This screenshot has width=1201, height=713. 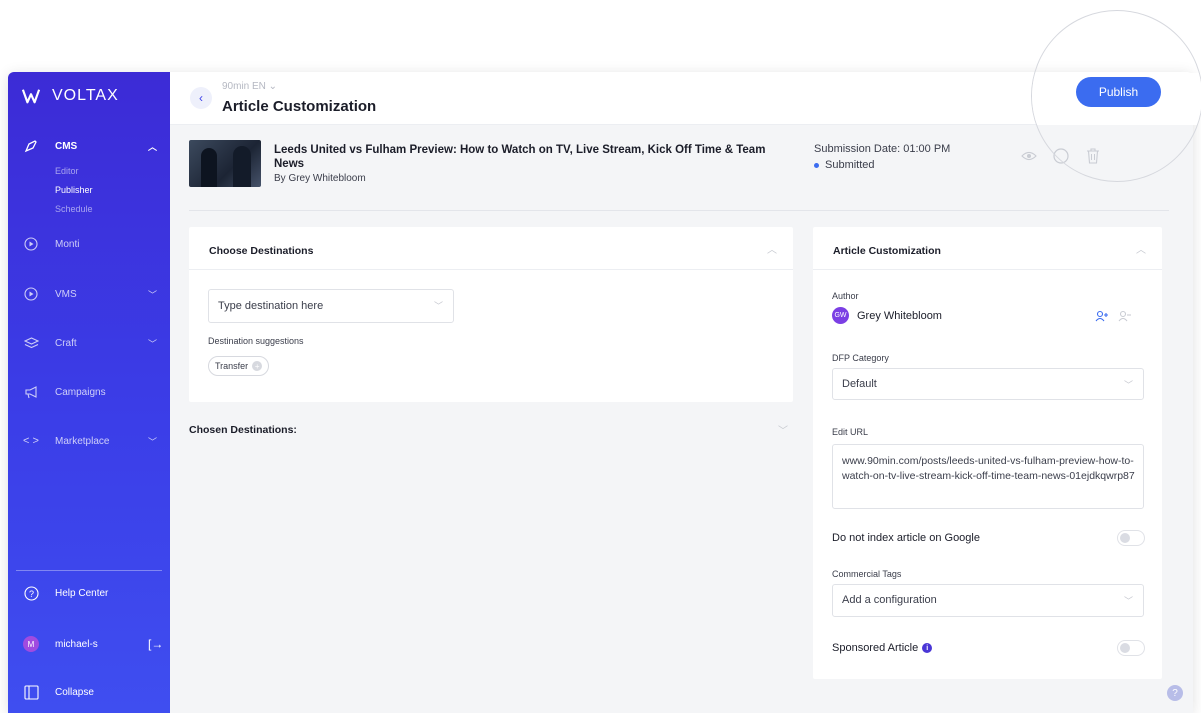 I want to click on sidebar-sub-publisher: Publisher, so click(x=74, y=190).